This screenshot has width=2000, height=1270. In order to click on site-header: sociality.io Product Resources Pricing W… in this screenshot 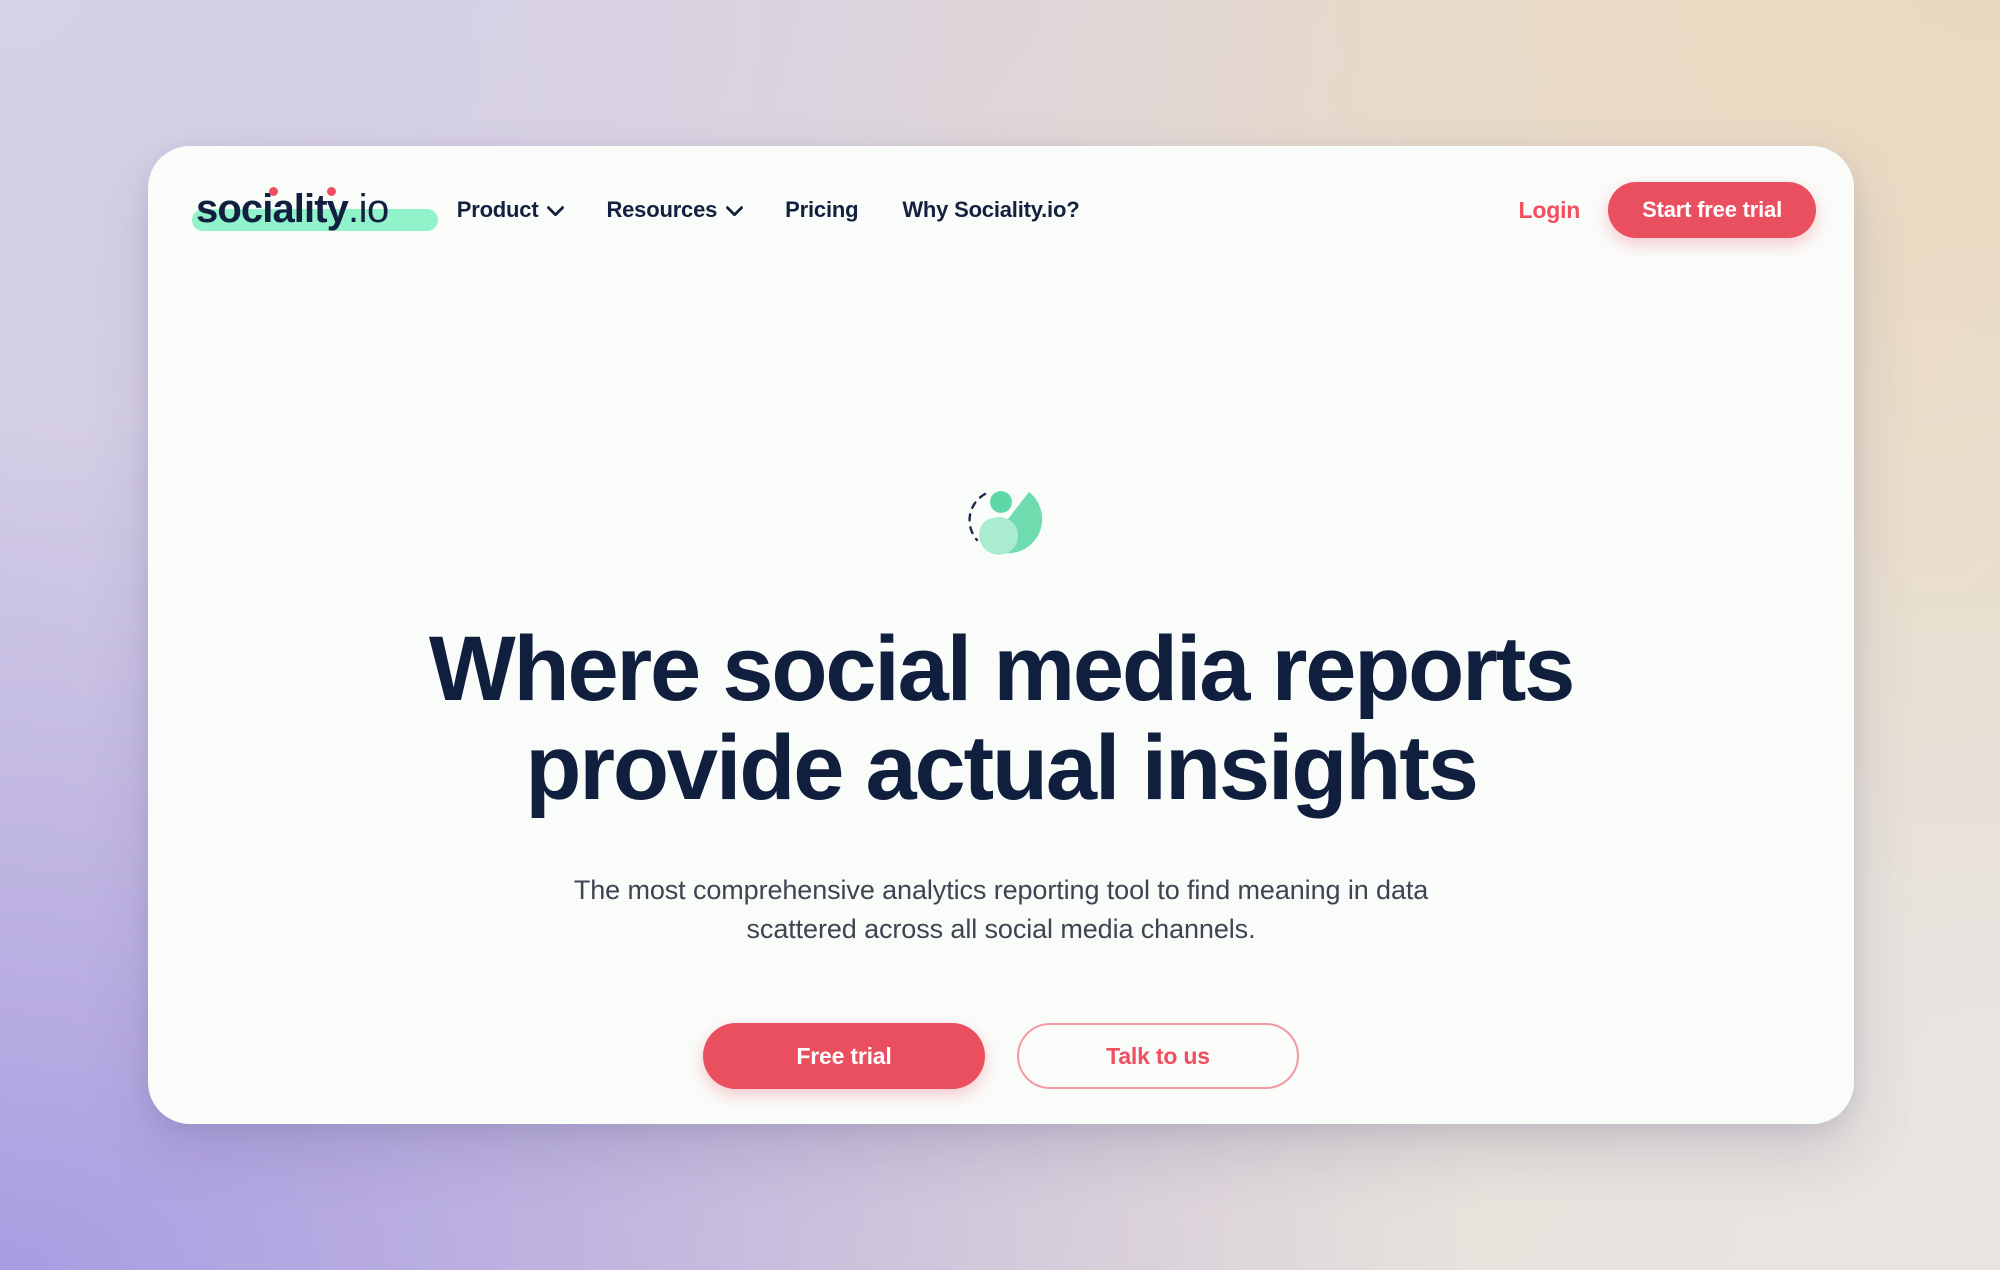, I will do `click(1001, 210)`.